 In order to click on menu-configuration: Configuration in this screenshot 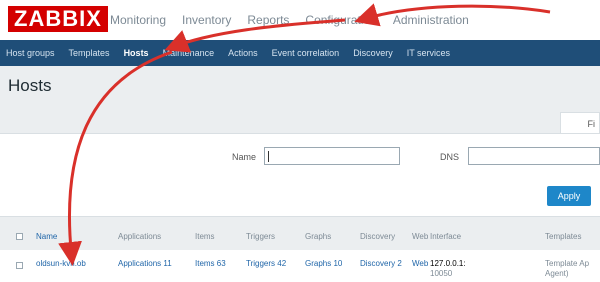, I will do `click(340, 20)`.